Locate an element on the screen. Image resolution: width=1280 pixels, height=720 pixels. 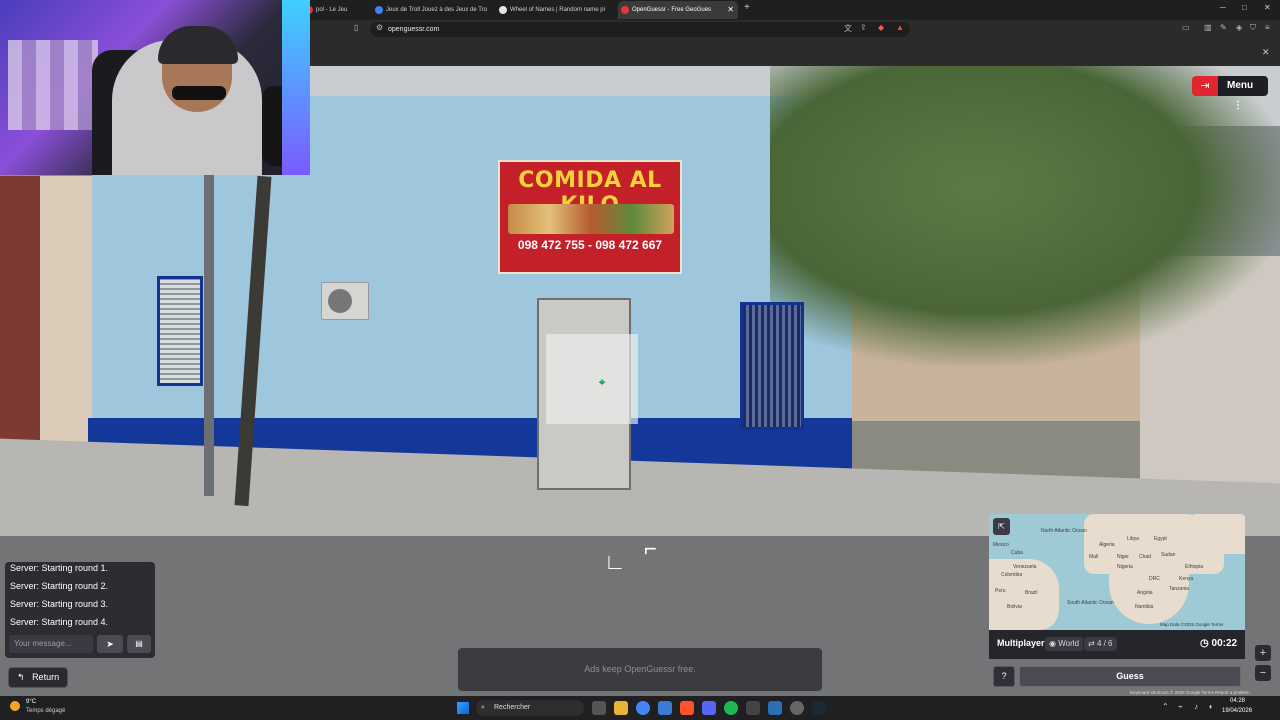
browser-tab-active: OpenGuessr - Free GeoGues ✕ is located at coordinates (678, 10).